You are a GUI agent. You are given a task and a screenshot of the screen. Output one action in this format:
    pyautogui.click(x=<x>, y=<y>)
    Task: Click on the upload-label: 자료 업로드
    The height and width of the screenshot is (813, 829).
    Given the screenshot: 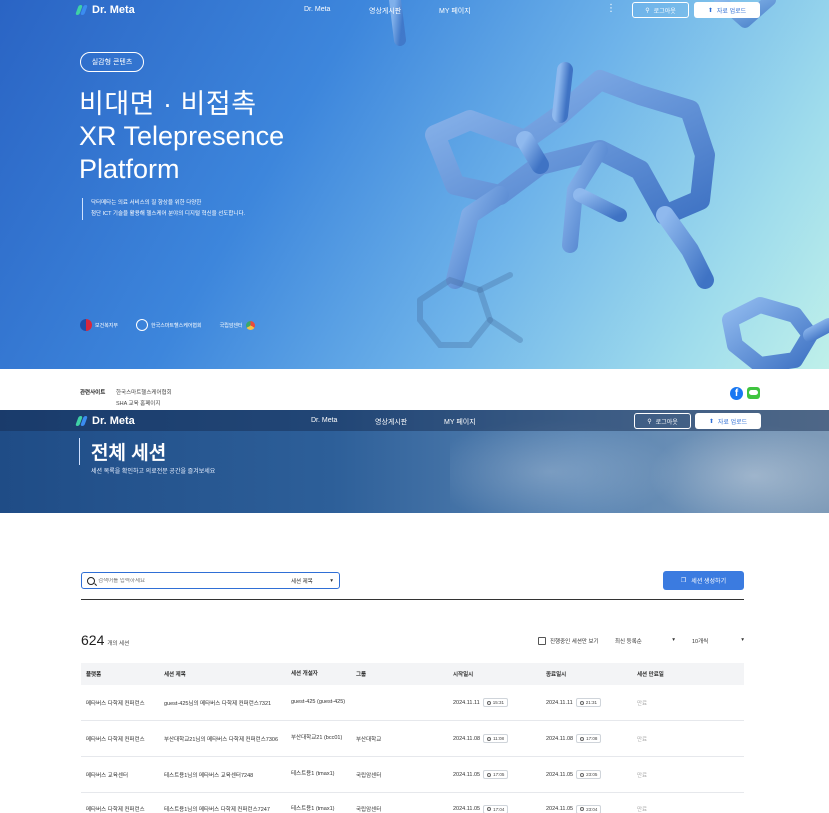 What is the action you would take?
    pyautogui.click(x=732, y=422)
    